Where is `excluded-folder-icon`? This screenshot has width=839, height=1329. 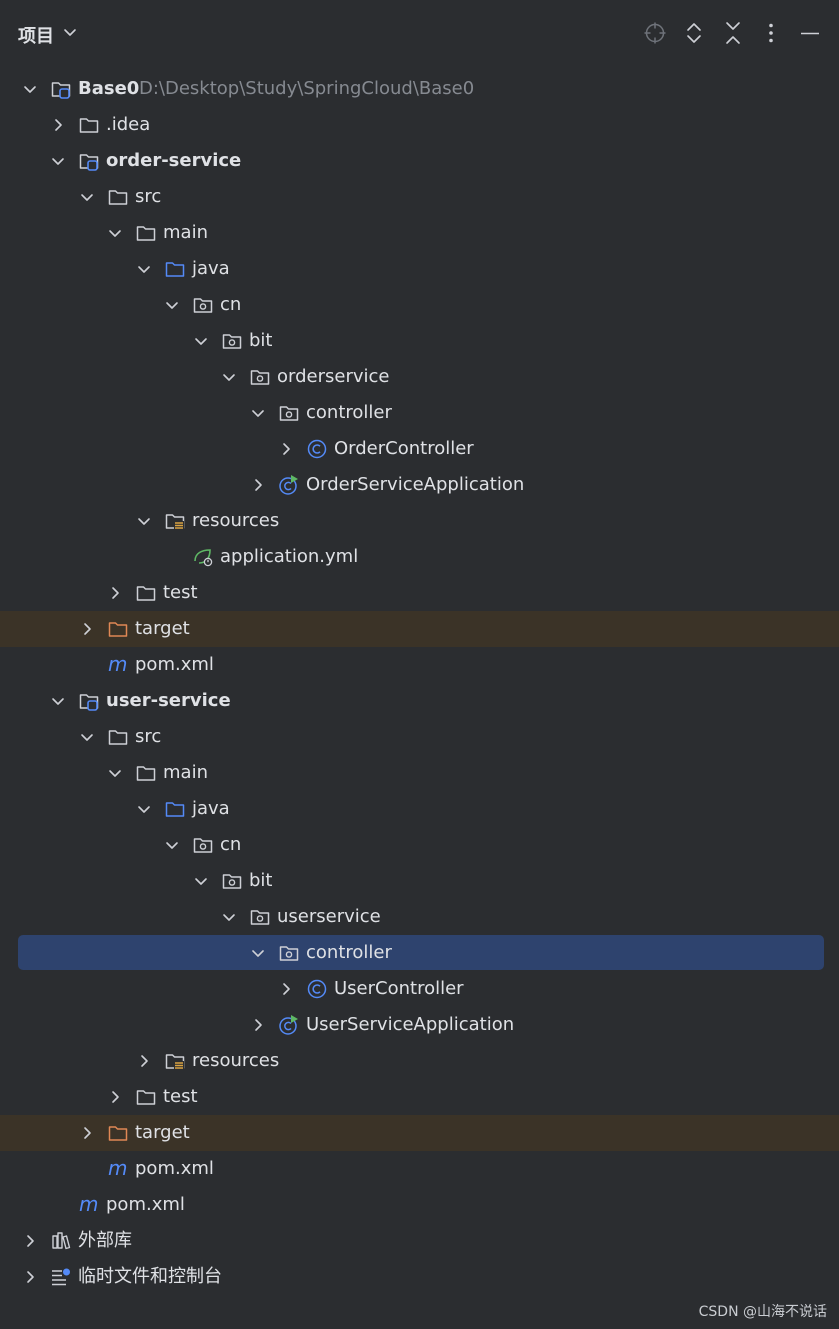 excluded-folder-icon is located at coordinates (118, 1133).